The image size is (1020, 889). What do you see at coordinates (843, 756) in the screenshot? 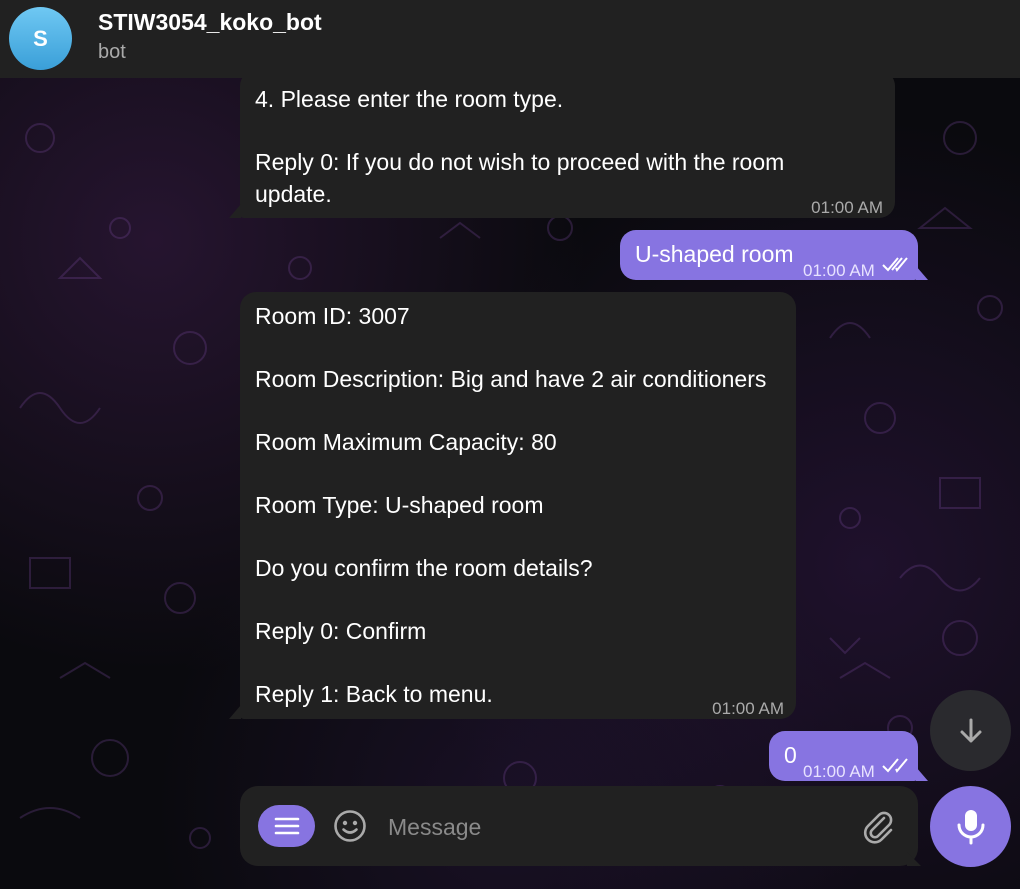
I see `message-outgoing: 0 01:00 AM` at bounding box center [843, 756].